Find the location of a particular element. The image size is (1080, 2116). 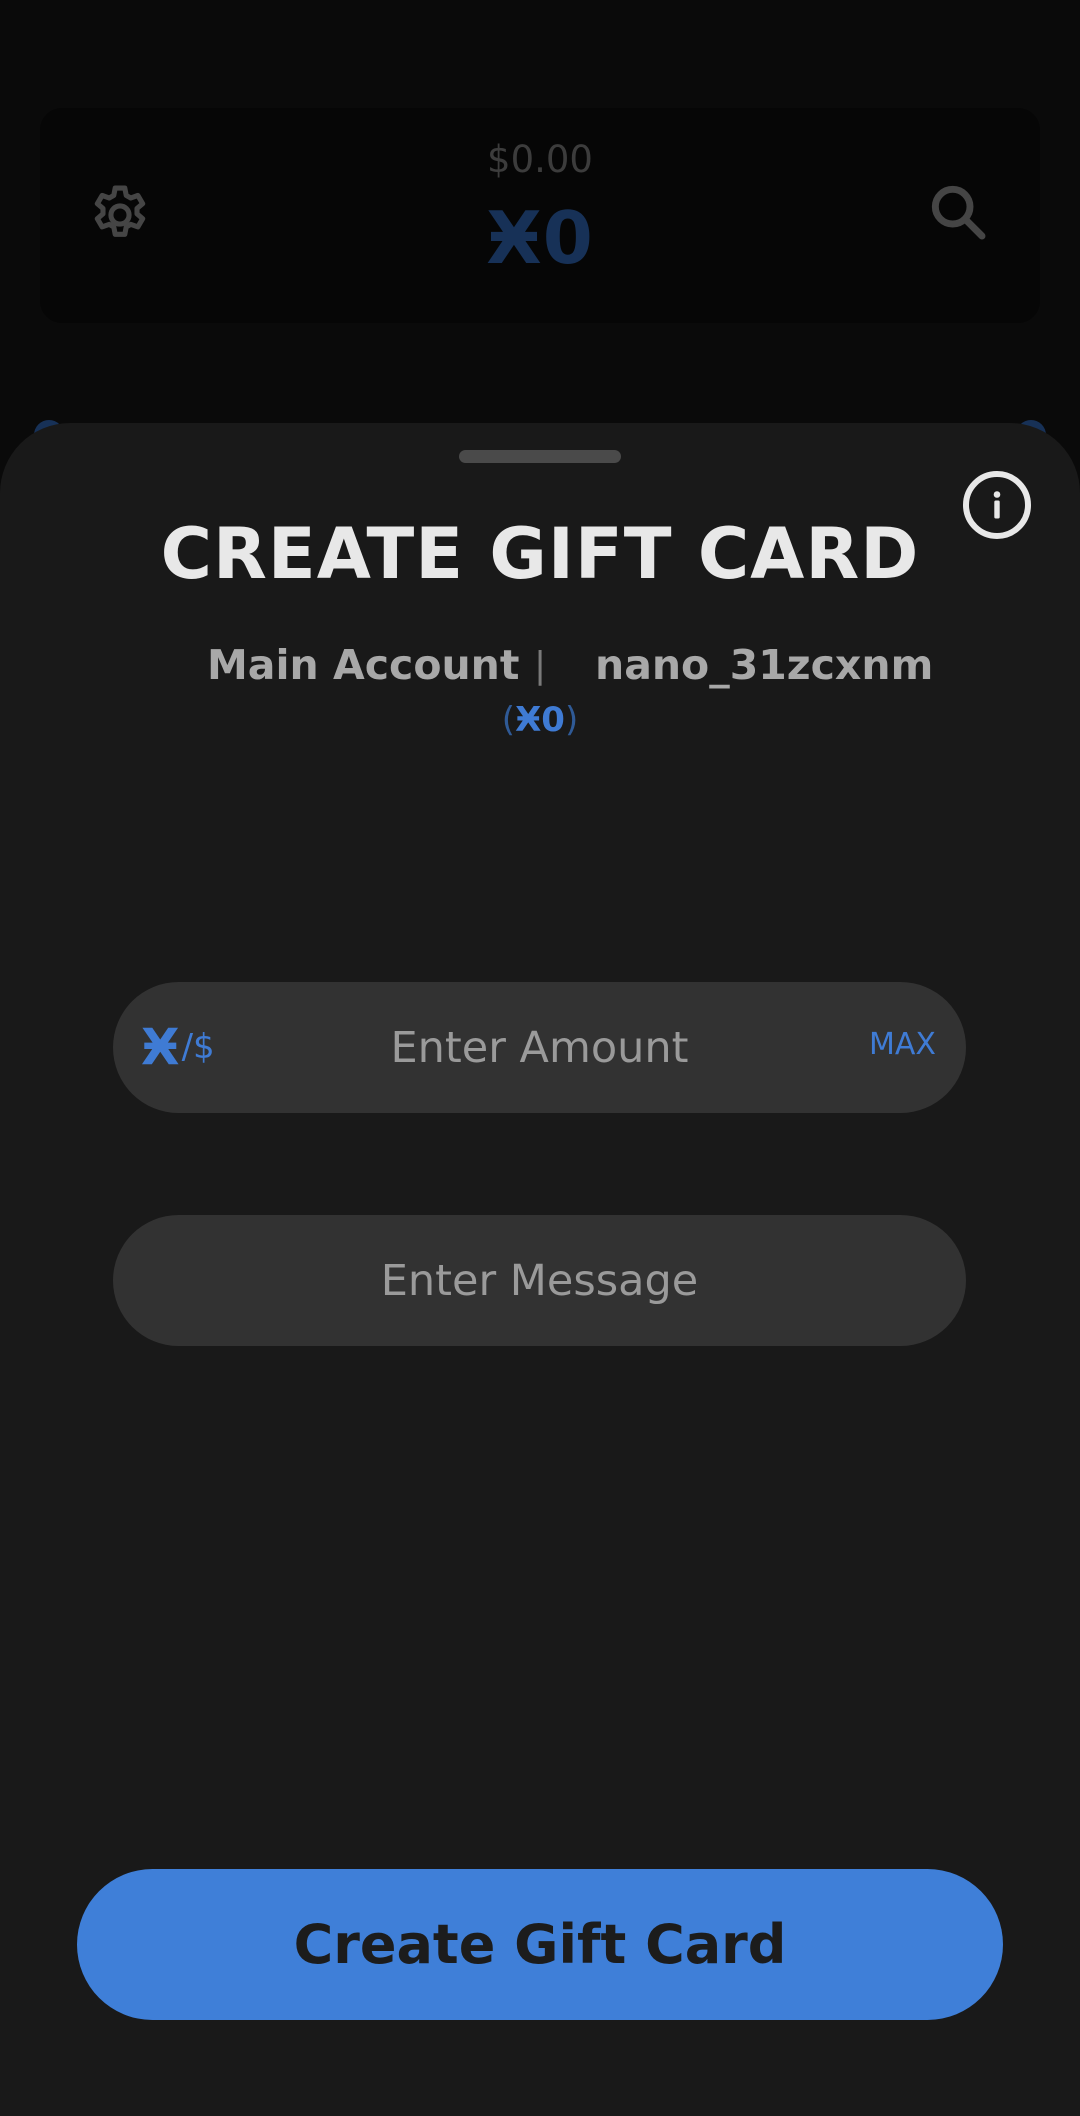

search-button is located at coordinates (958, 212).